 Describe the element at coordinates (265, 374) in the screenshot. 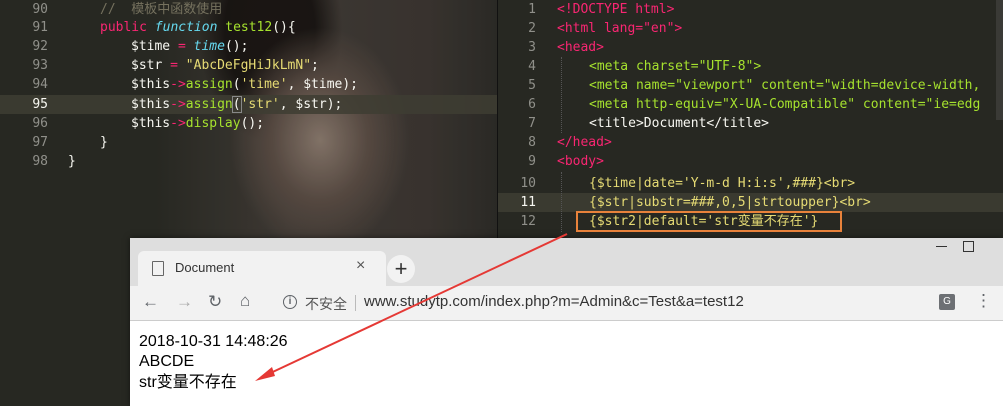

I see `arrow-head` at that location.